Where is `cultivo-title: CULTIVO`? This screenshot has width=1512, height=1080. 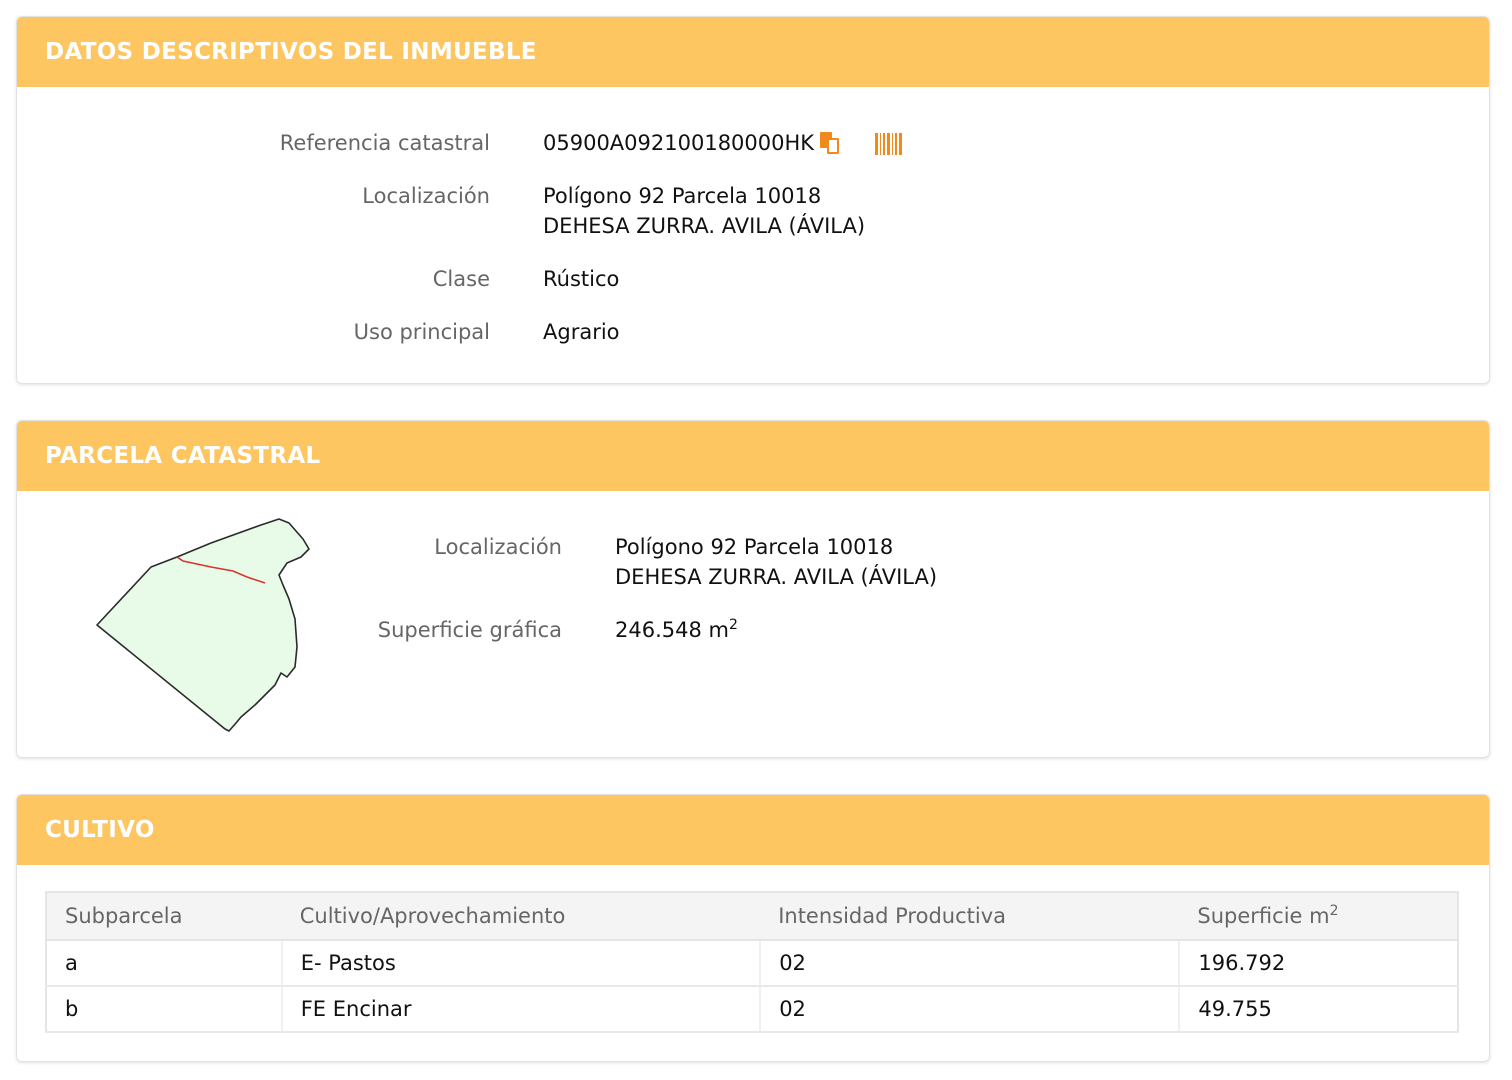 cultivo-title: CULTIVO is located at coordinates (100, 830).